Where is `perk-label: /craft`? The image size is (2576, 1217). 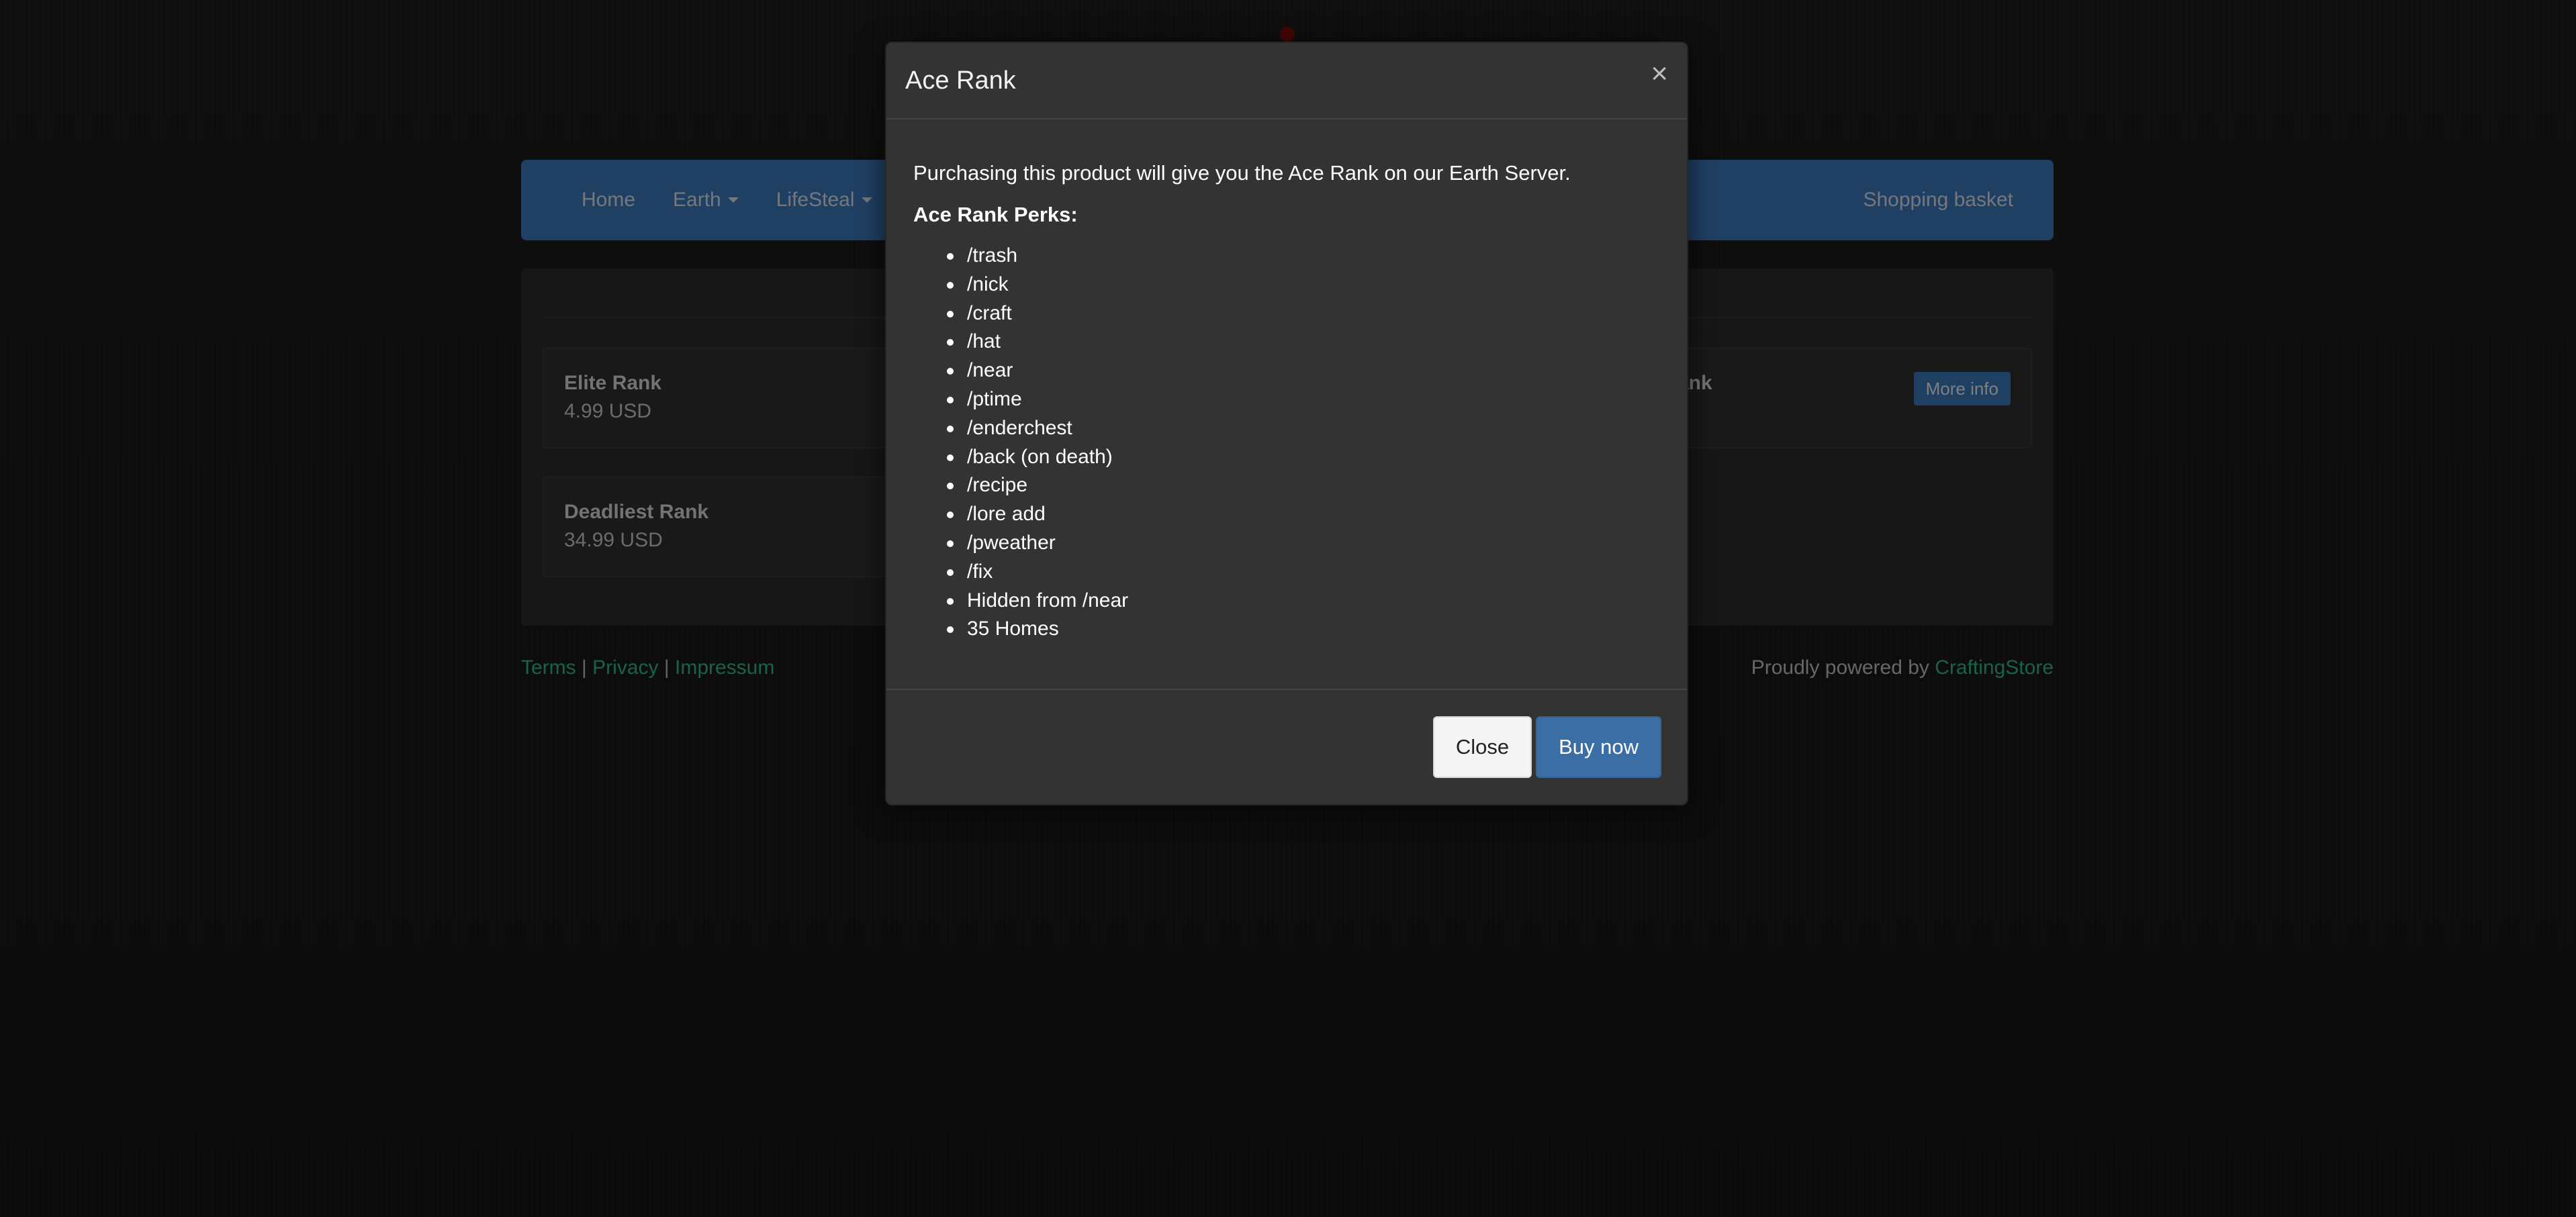 perk-label: /craft is located at coordinates (989, 312).